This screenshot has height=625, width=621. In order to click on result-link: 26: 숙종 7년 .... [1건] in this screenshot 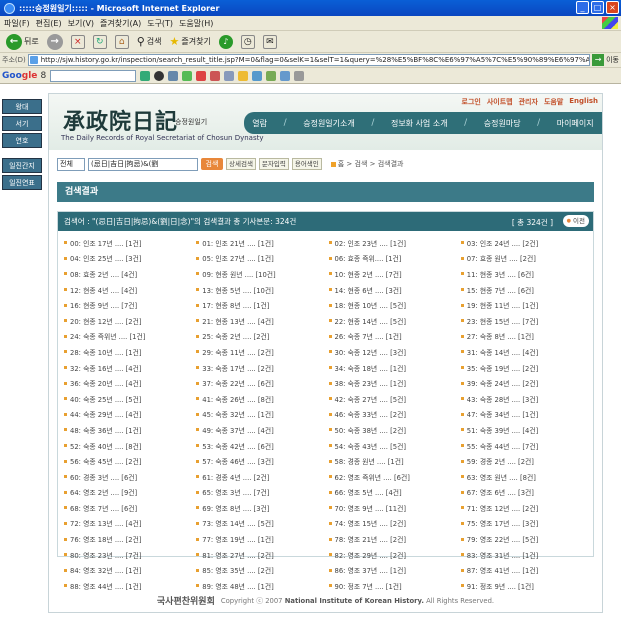, I will do `click(394, 337)`.